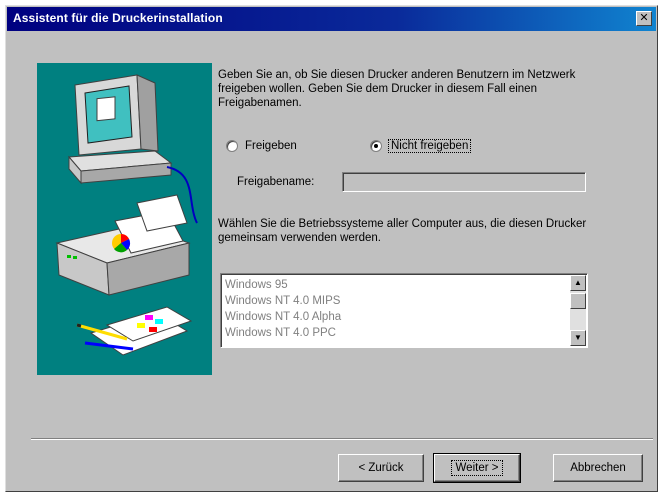  What do you see at coordinates (126, 215) in the screenshot?
I see `printer-computer-illustration-icon` at bounding box center [126, 215].